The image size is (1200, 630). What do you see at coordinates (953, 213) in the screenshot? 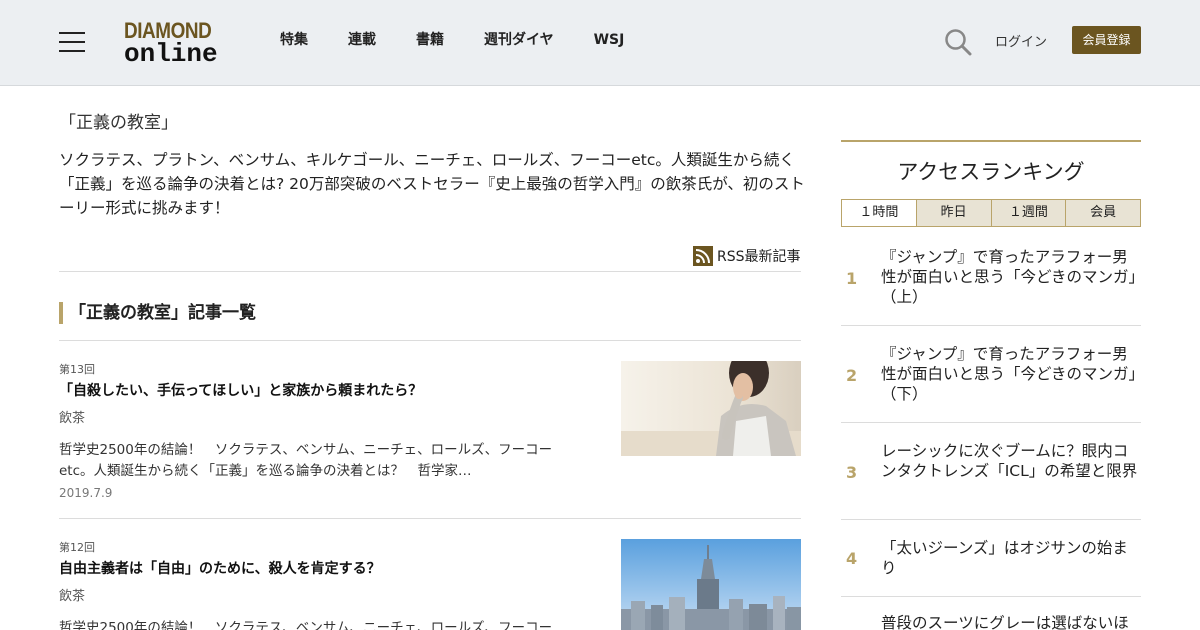
I see `tab-yesterday: 昨日` at bounding box center [953, 213].